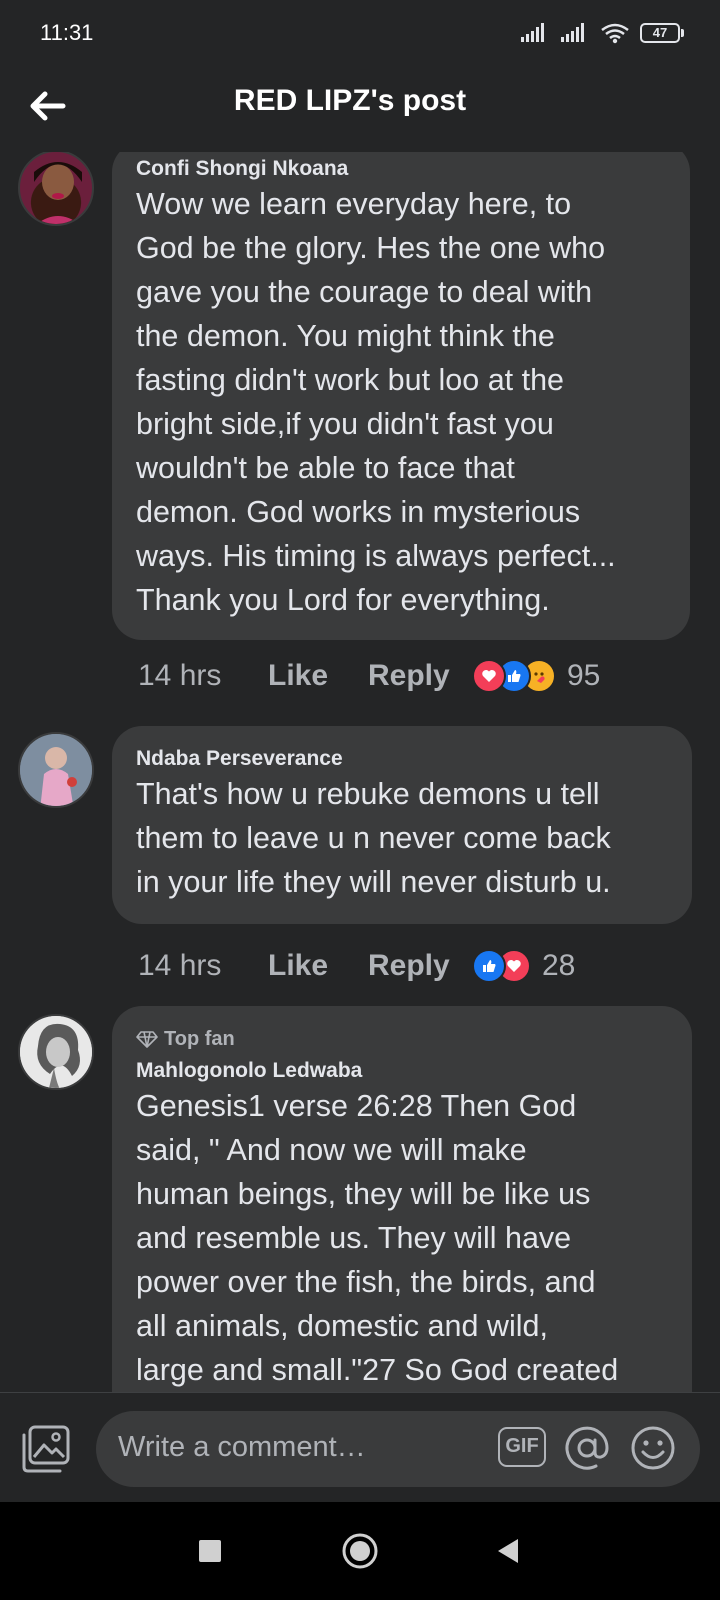  What do you see at coordinates (615, 33) in the screenshot?
I see `wifi-icon` at bounding box center [615, 33].